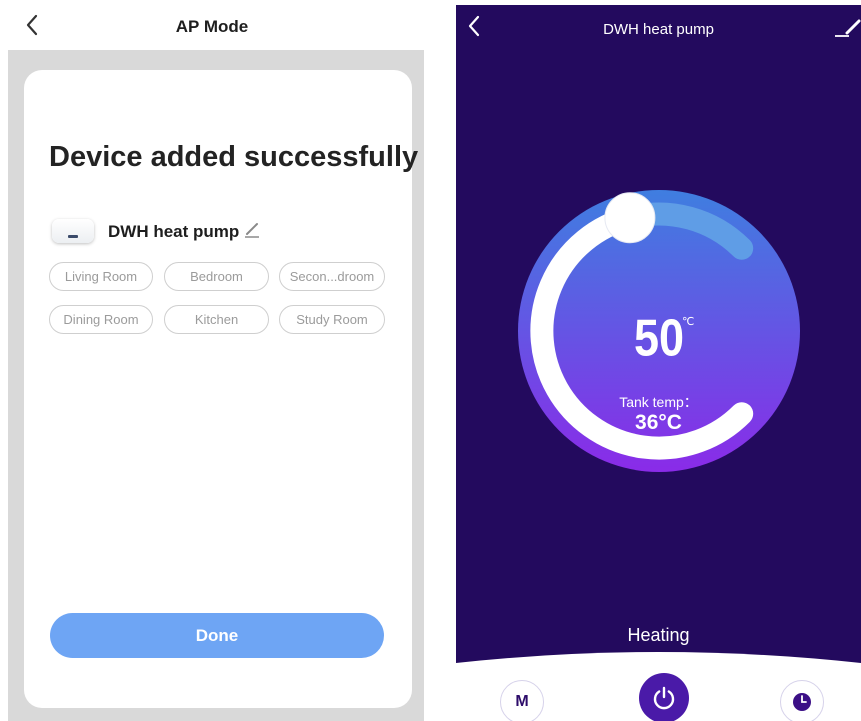 The image size is (861, 721). I want to click on room-chip-dining-room: Dining Room, so click(101, 319).